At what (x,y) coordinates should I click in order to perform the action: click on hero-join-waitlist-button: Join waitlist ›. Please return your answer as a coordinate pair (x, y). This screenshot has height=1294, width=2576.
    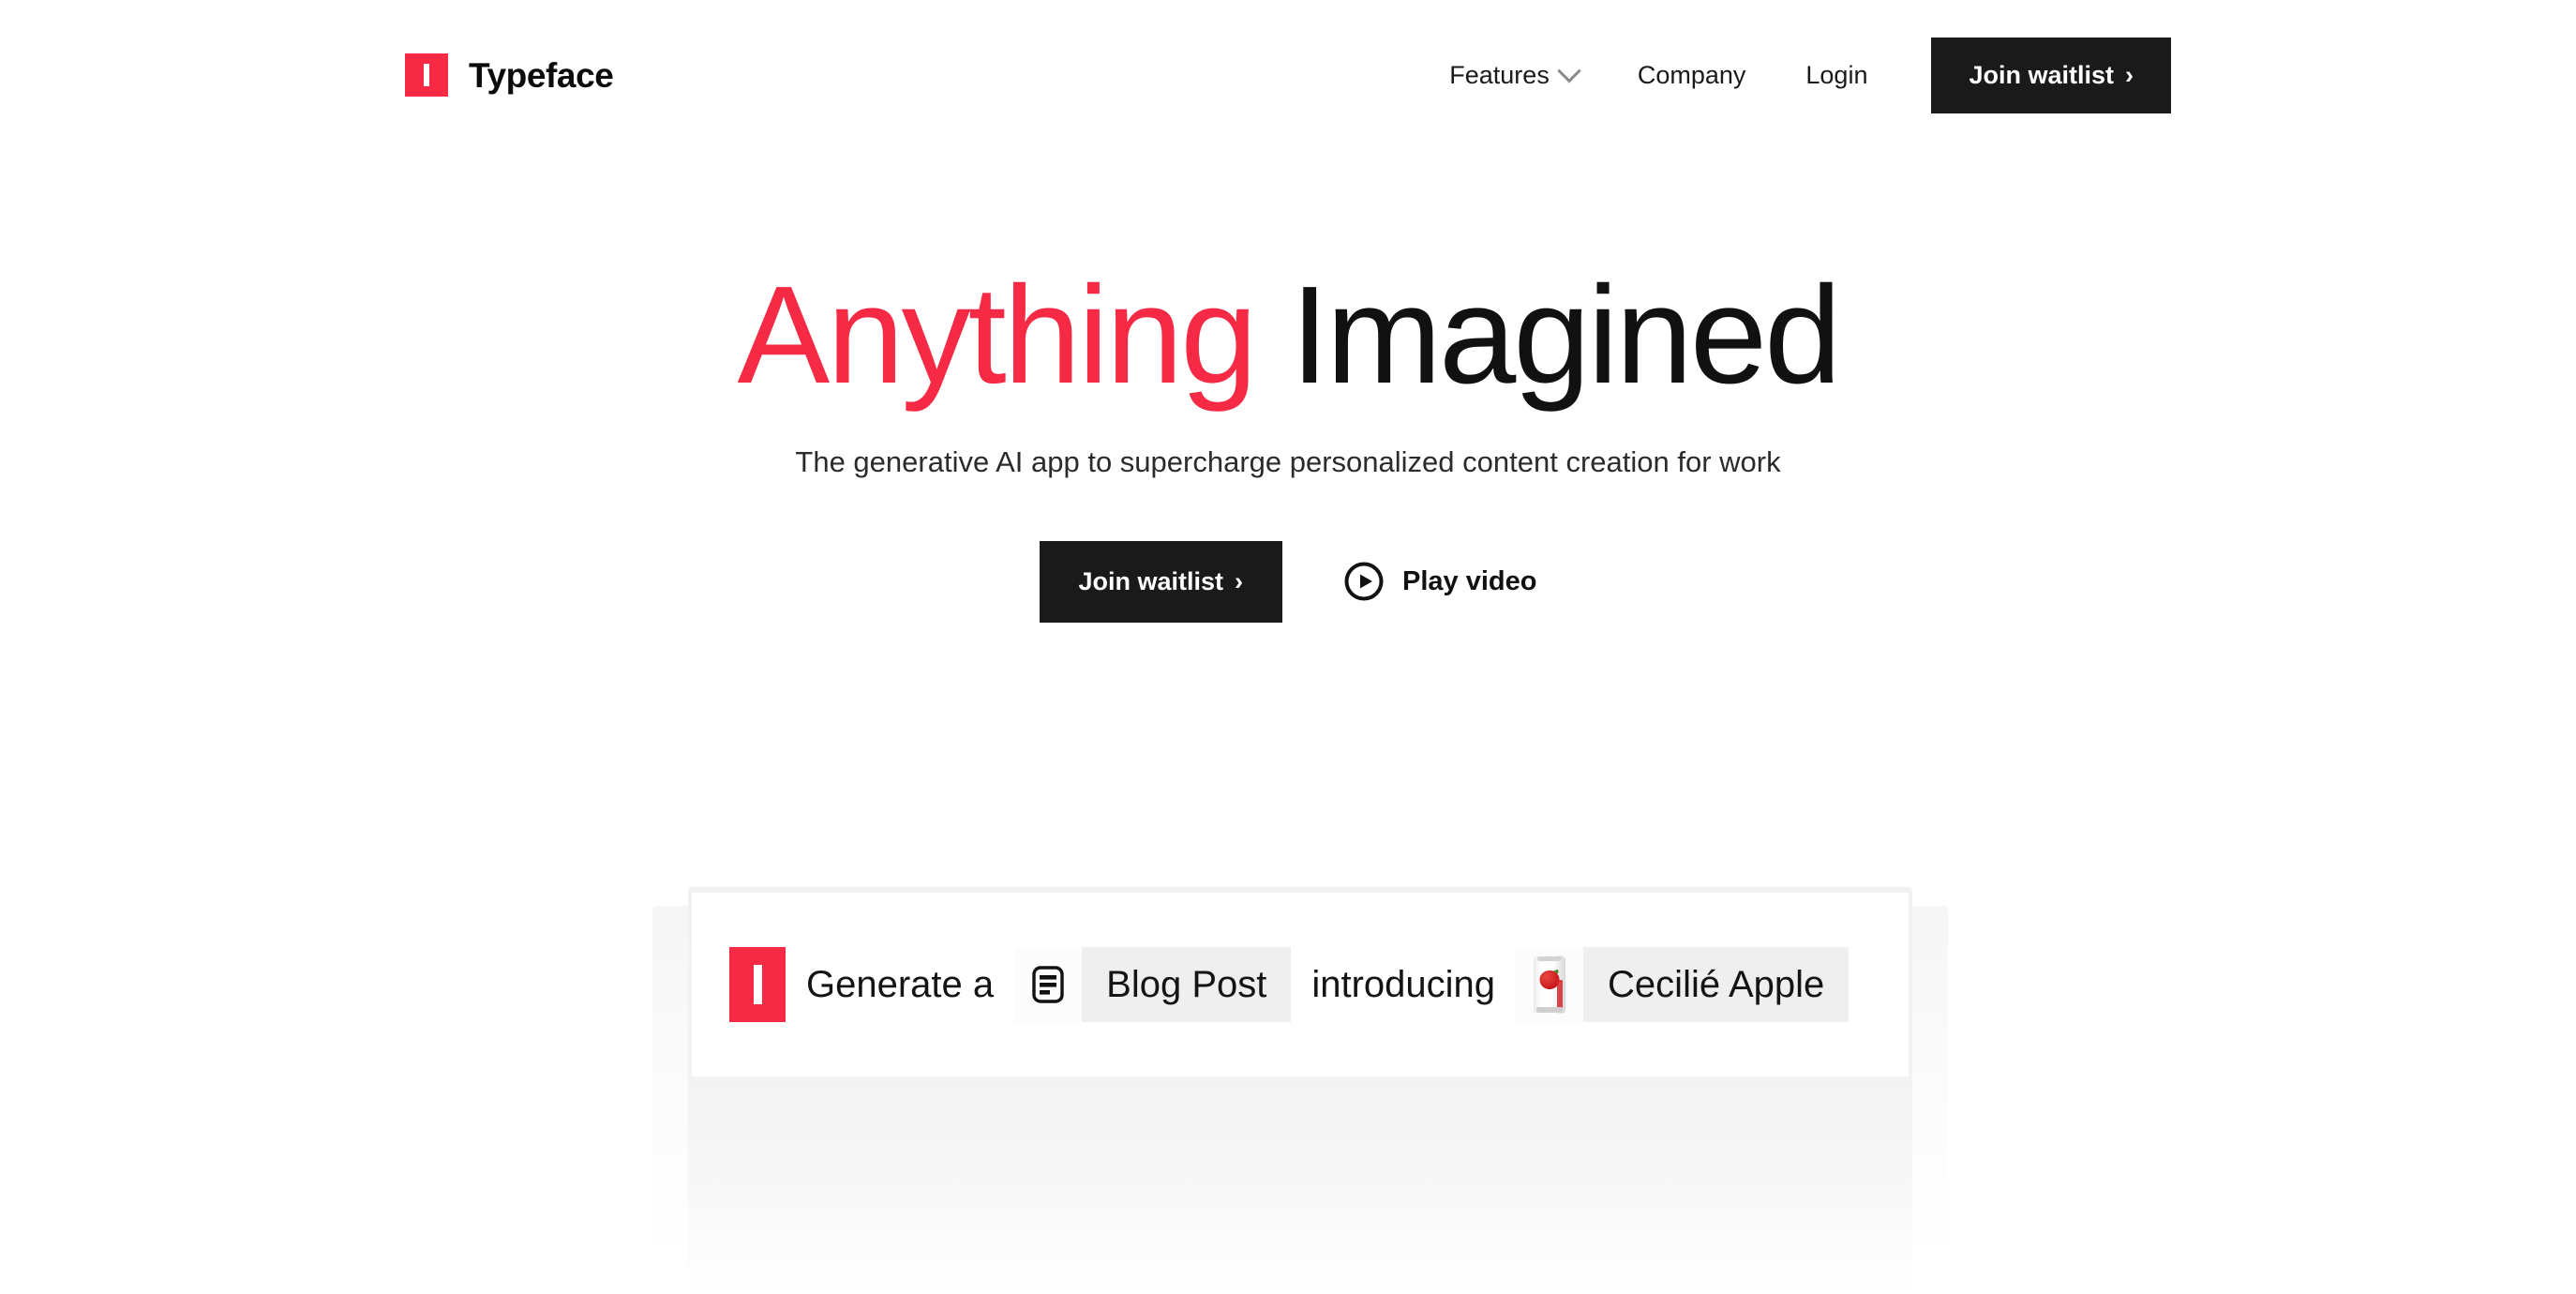
    Looking at the image, I should click on (1161, 581).